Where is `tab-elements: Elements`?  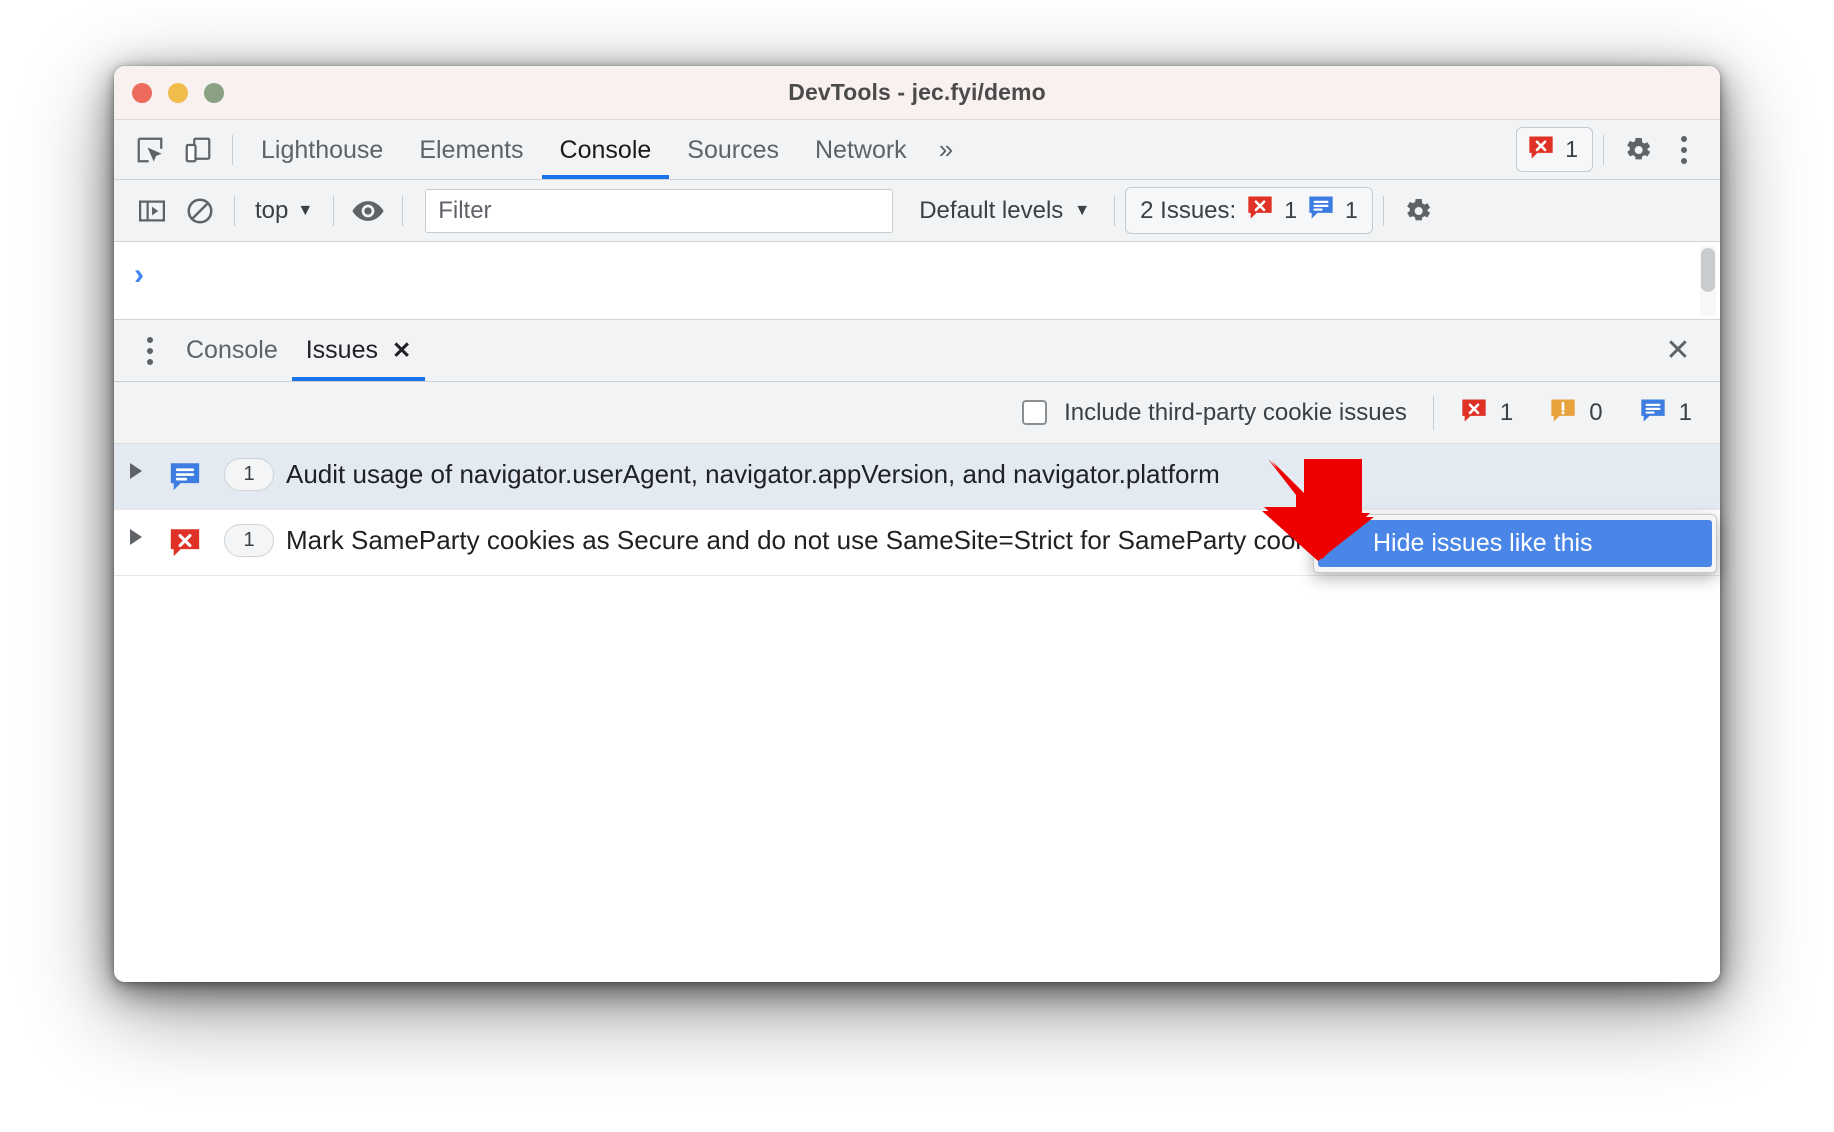
tab-elements: Elements is located at coordinates (471, 150).